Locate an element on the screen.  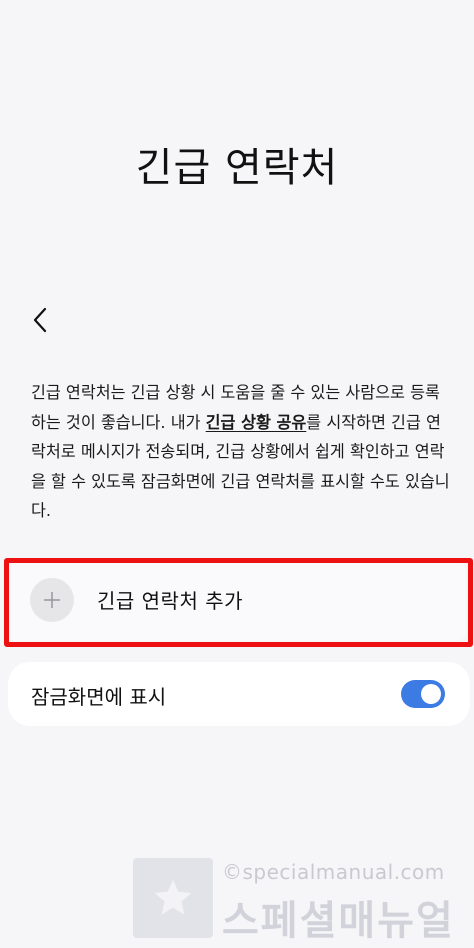
lock-screen-setting-row: 잠금화면에 표시 is located at coordinates (239, 694).